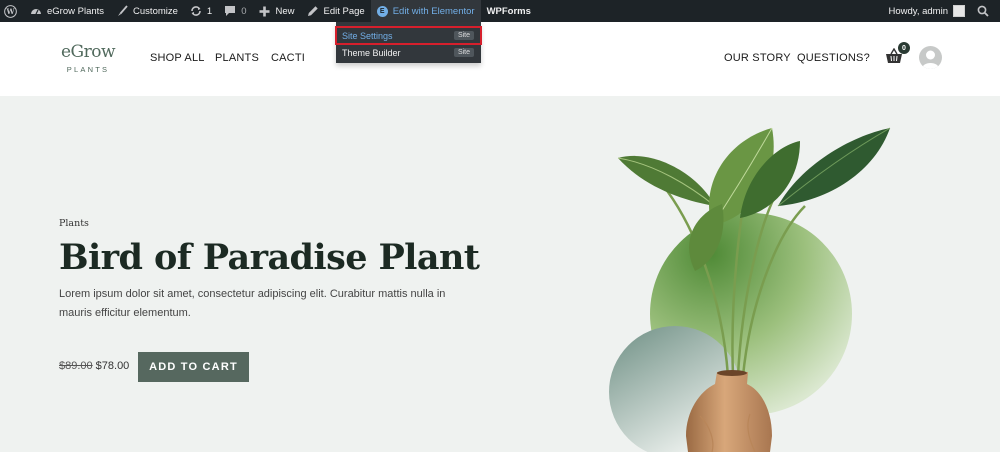 The height and width of the screenshot is (452, 1000). What do you see at coordinates (244, 11) in the screenshot?
I see `comments-count: 0` at bounding box center [244, 11].